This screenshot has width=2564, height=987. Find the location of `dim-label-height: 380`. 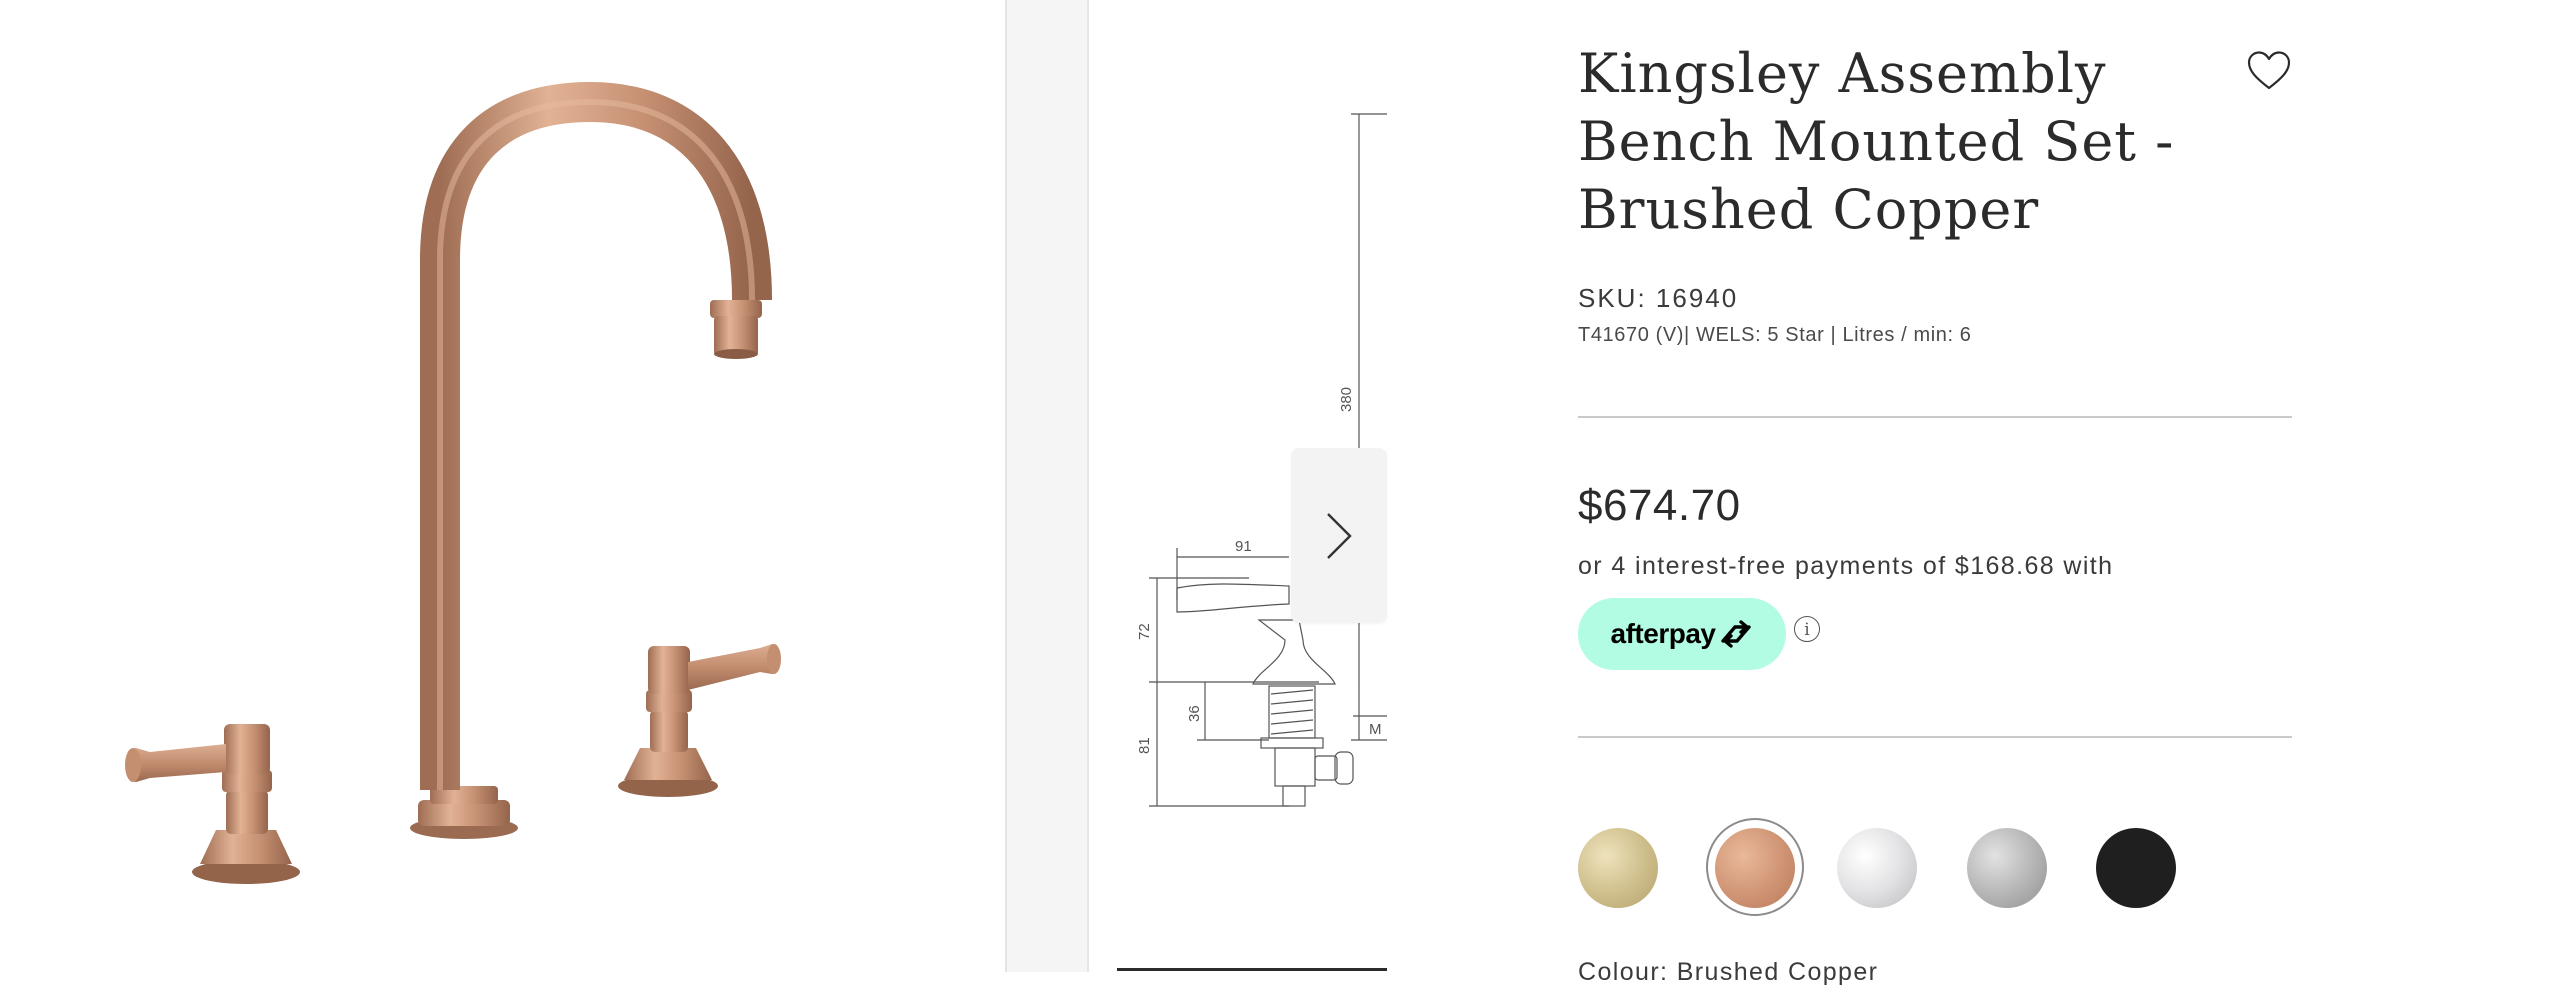

dim-label-height: 380 is located at coordinates (1346, 399).